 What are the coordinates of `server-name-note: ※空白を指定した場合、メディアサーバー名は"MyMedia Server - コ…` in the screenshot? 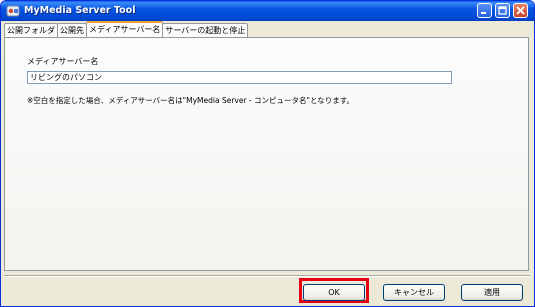 It's located at (190, 100).